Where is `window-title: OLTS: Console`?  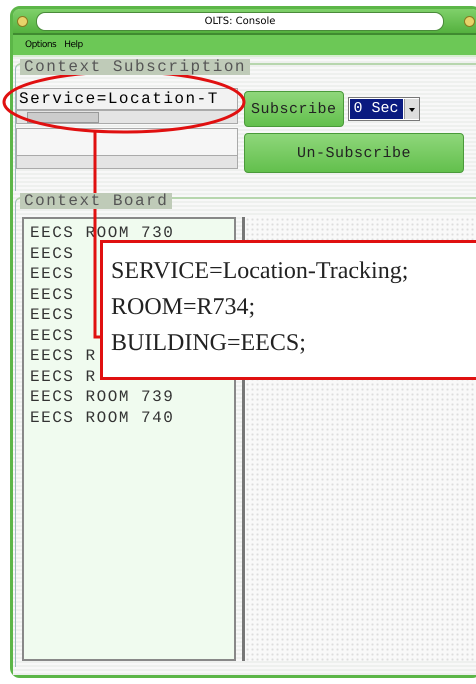
window-title: OLTS: Console is located at coordinates (240, 21).